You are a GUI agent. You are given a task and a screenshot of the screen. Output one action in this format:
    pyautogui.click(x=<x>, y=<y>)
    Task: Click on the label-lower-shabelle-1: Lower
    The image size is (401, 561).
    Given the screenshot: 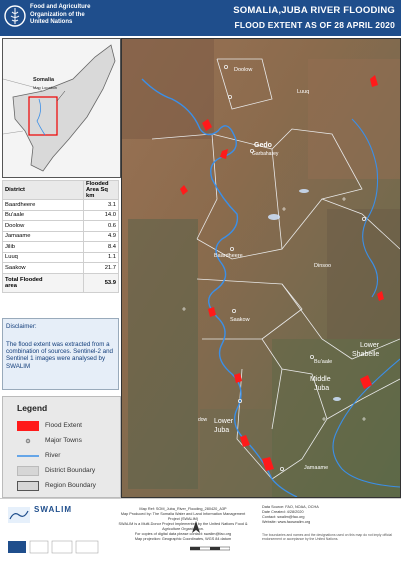 What is the action you would take?
    pyautogui.click(x=370, y=345)
    